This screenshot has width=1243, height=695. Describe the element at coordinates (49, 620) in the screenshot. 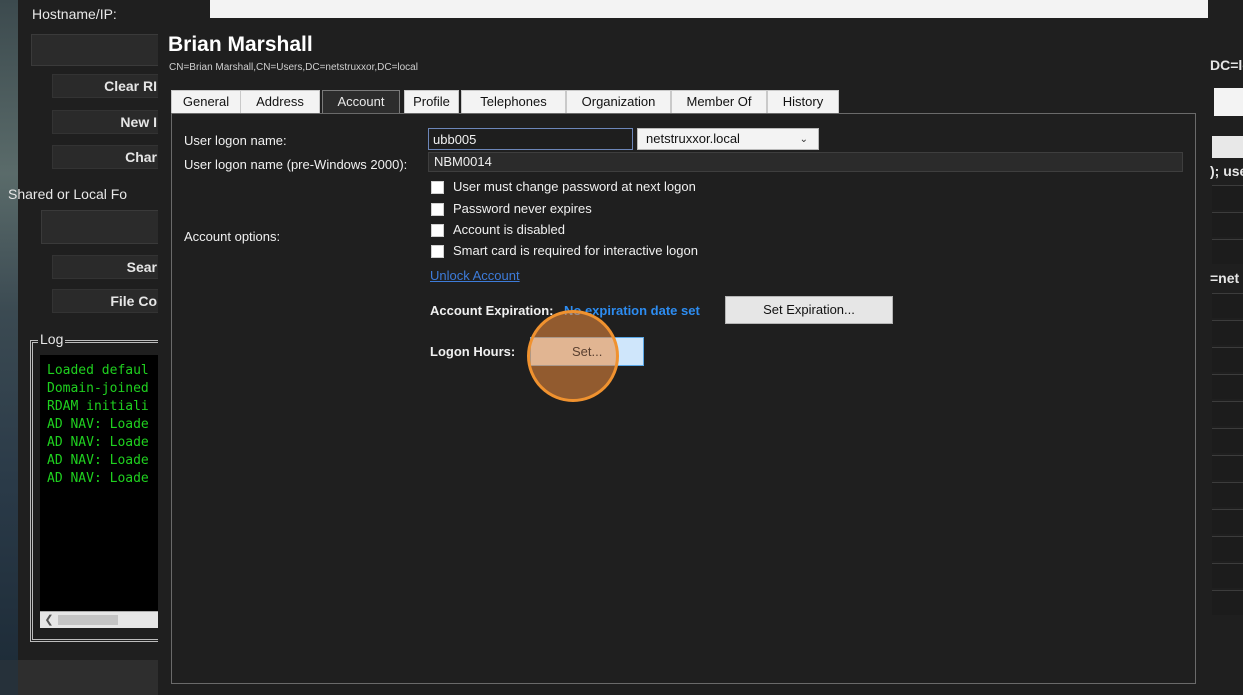

I see `chevron-left-icon: ❮` at that location.